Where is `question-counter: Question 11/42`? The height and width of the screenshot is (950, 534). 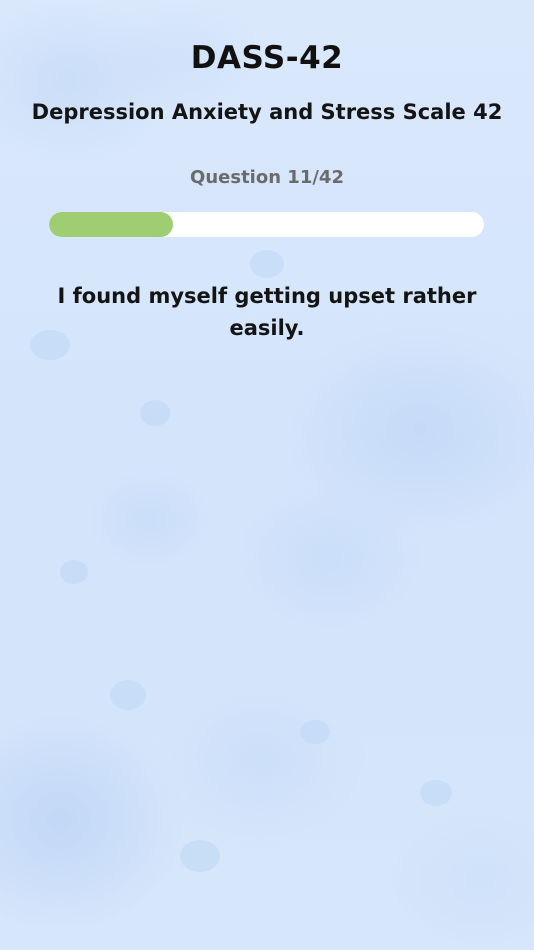 question-counter: Question 11/42 is located at coordinates (267, 177).